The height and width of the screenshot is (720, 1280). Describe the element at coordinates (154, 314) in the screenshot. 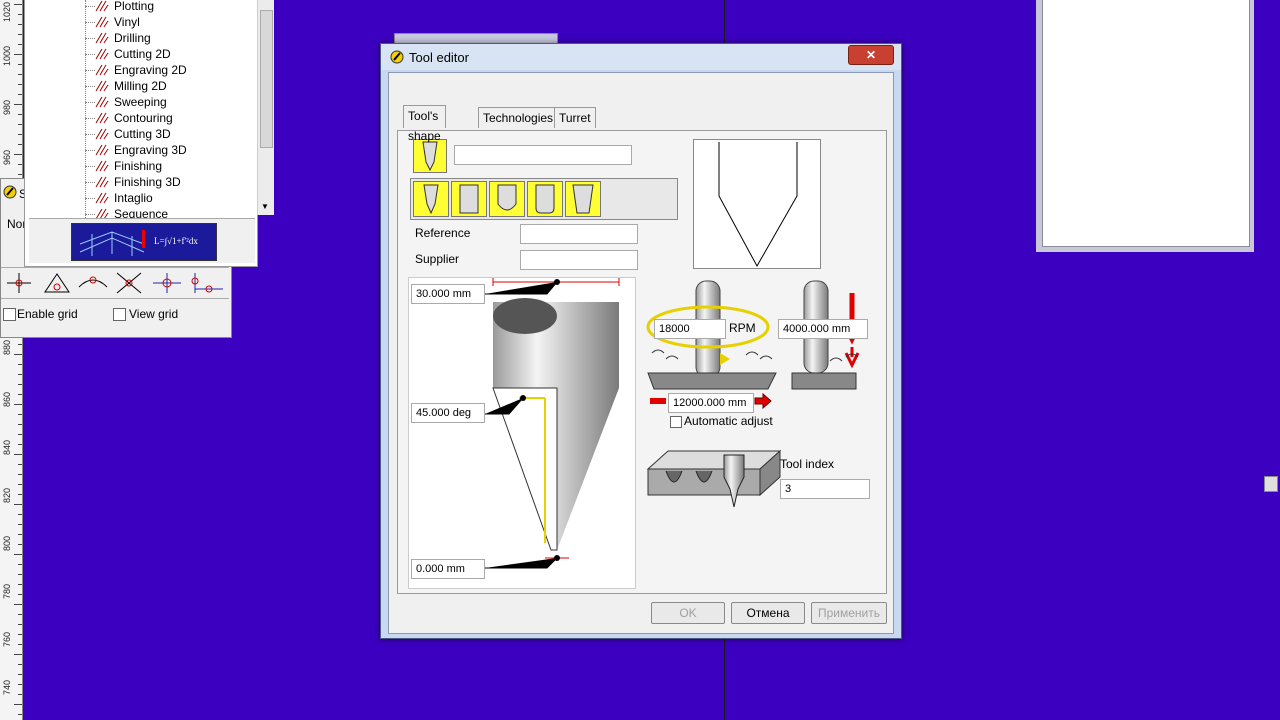

I see `view-grid-label: View grid` at that location.